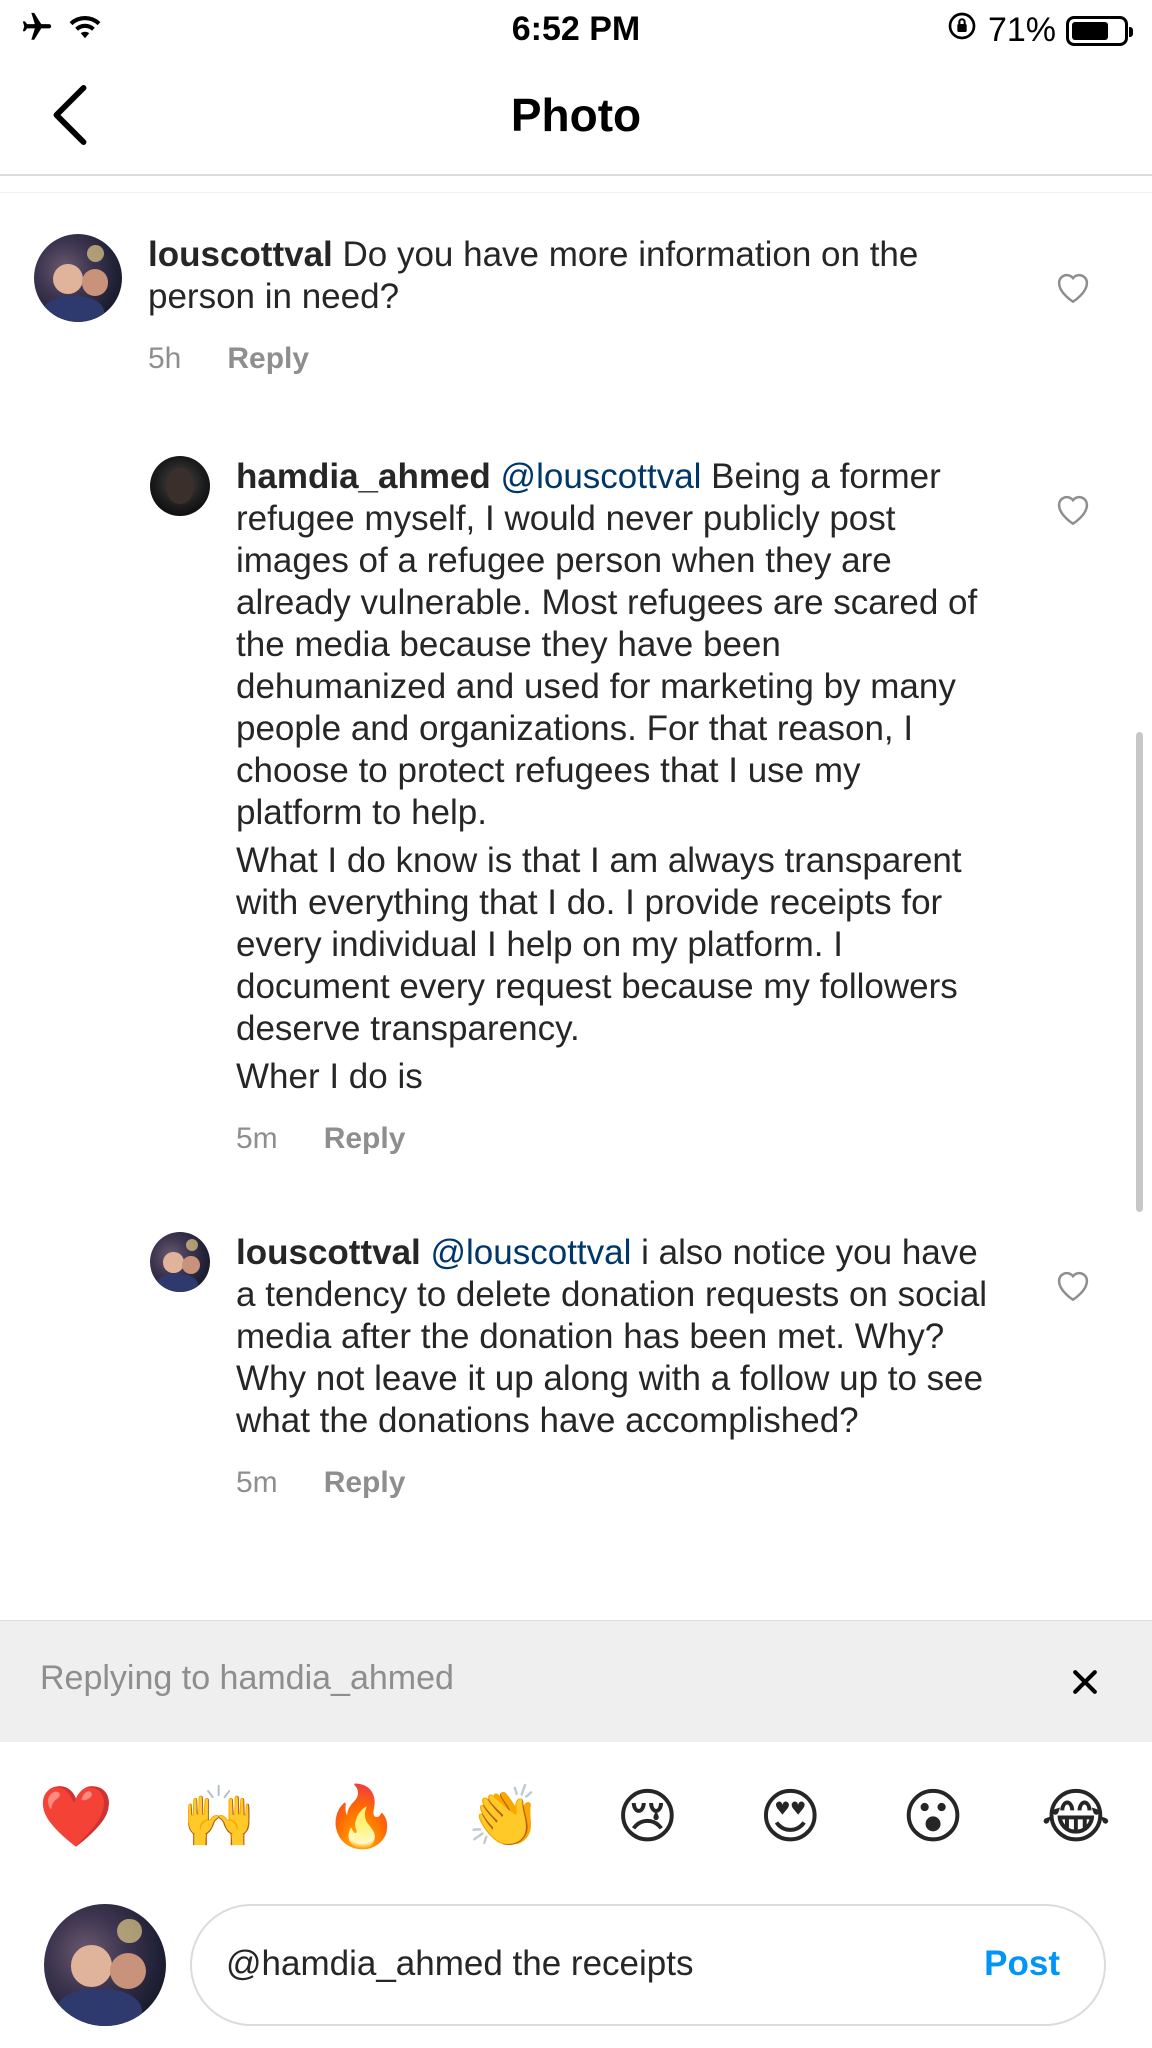 This screenshot has width=1152, height=2048. I want to click on emoji-heart: ❤️, so click(76, 1817).